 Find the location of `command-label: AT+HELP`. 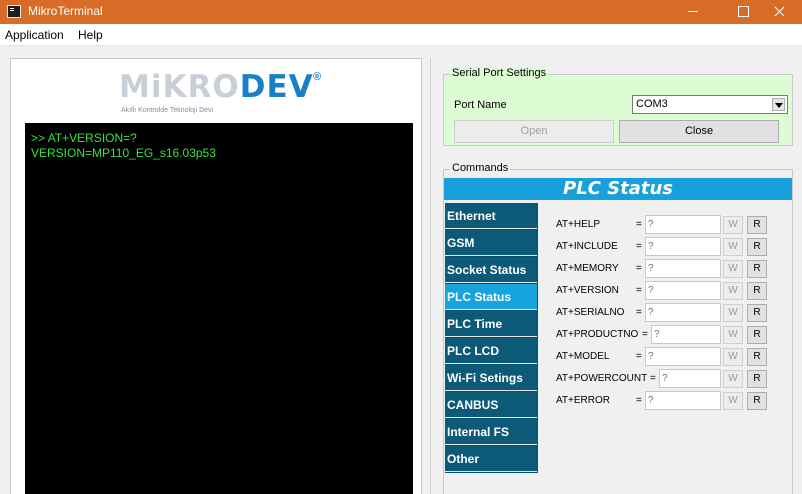

command-label: AT+HELP is located at coordinates (578, 224).